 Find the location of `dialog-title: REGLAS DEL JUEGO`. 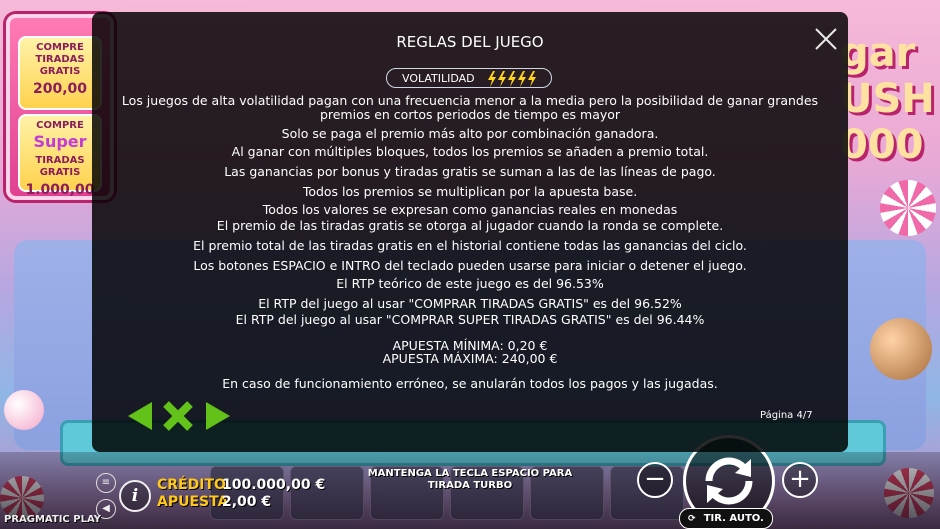

dialog-title: REGLAS DEL JUEGO is located at coordinates (470, 42).